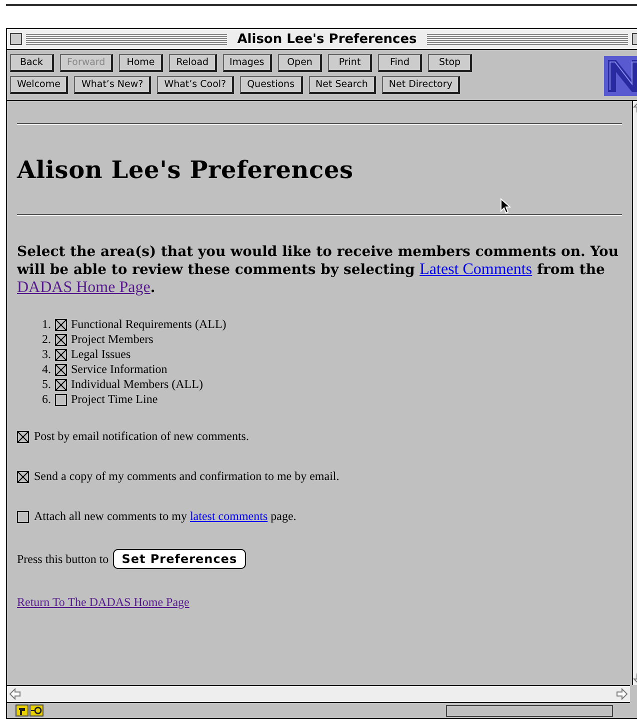 The width and height of the screenshot is (637, 719). Describe the element at coordinates (229, 516) in the screenshot. I see `latest-comments-link: latest comments` at that location.